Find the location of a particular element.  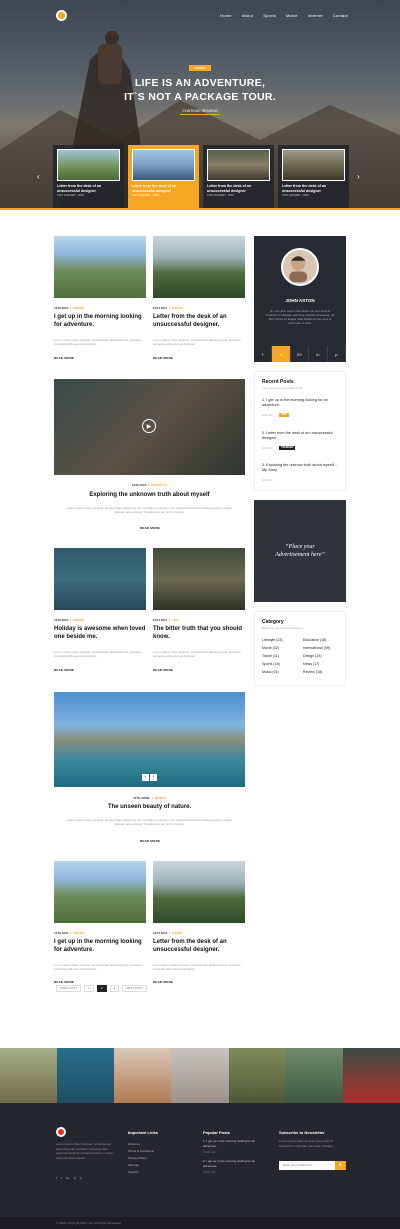

category-item: Travel (11) is located at coordinates (270, 656).